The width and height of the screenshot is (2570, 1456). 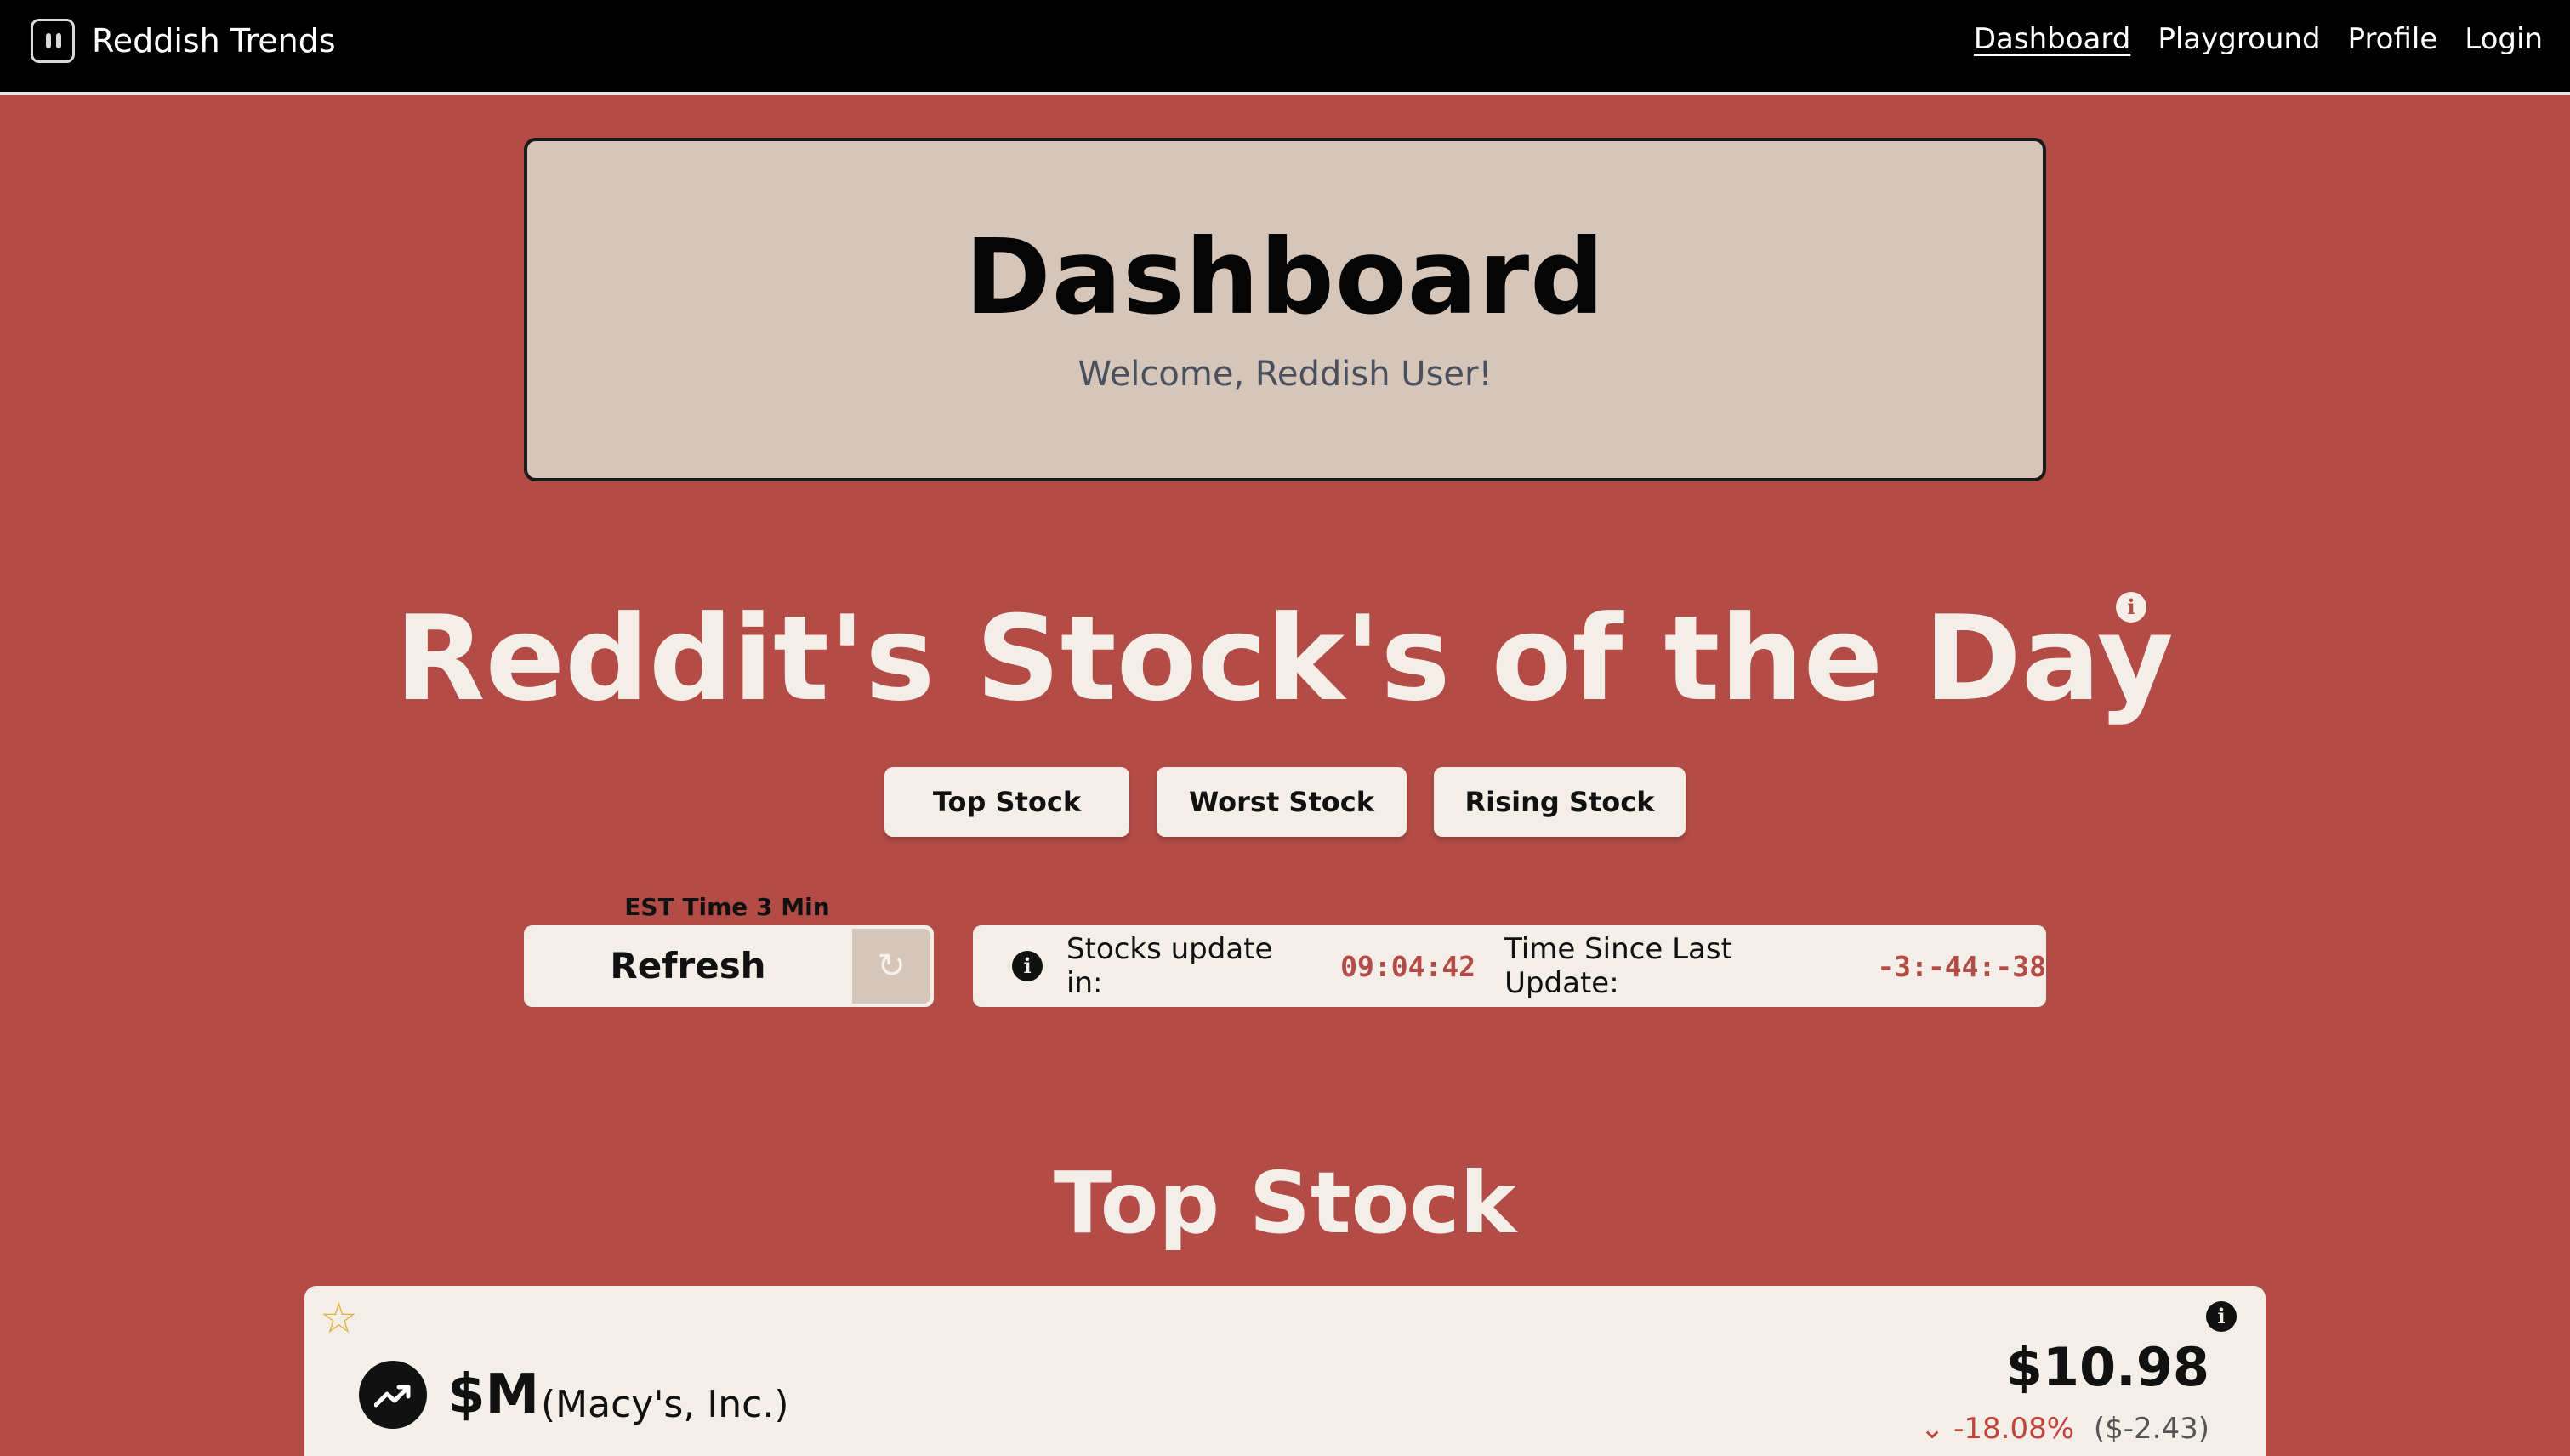 What do you see at coordinates (1285, 277) in the screenshot?
I see `page-title: Dashboard` at bounding box center [1285, 277].